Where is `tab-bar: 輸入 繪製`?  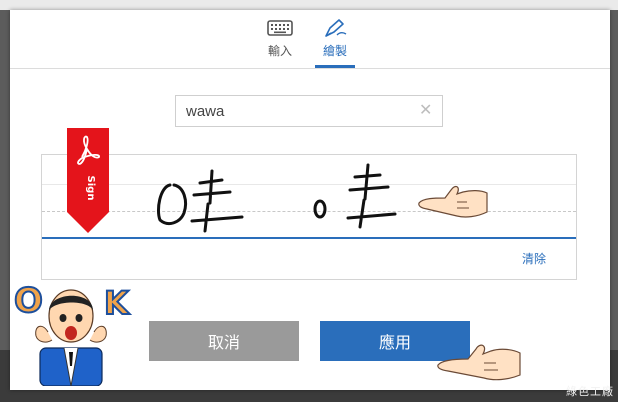 tab-bar: 輸入 繪製 is located at coordinates (310, 39).